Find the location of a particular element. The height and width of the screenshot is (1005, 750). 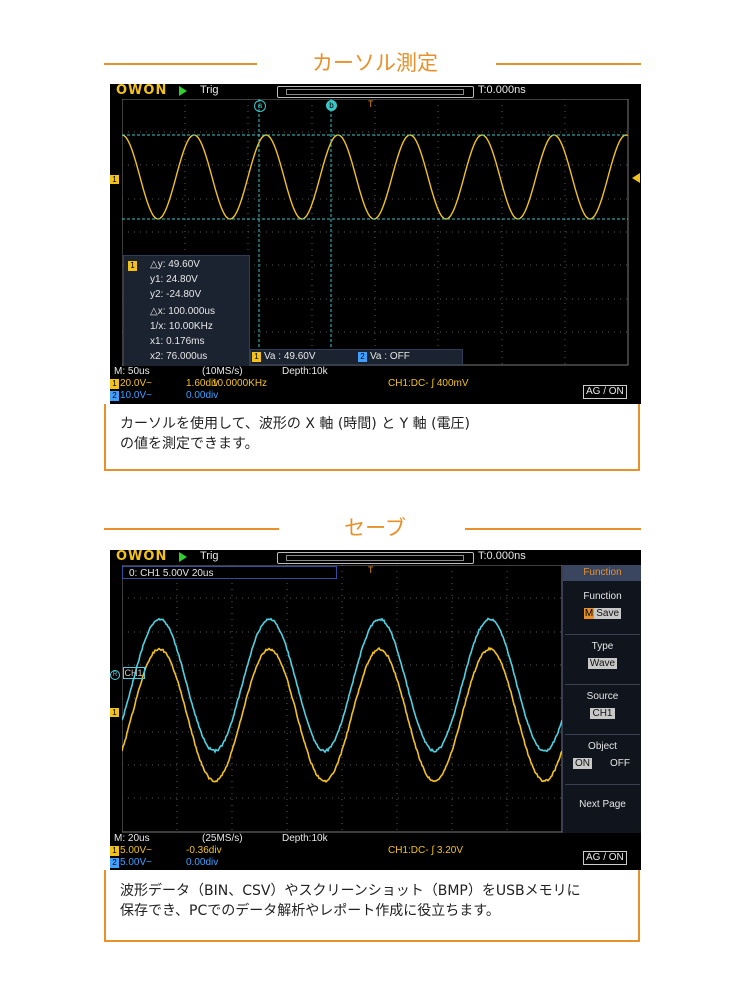

section2-title-line-right is located at coordinates (553, 529).